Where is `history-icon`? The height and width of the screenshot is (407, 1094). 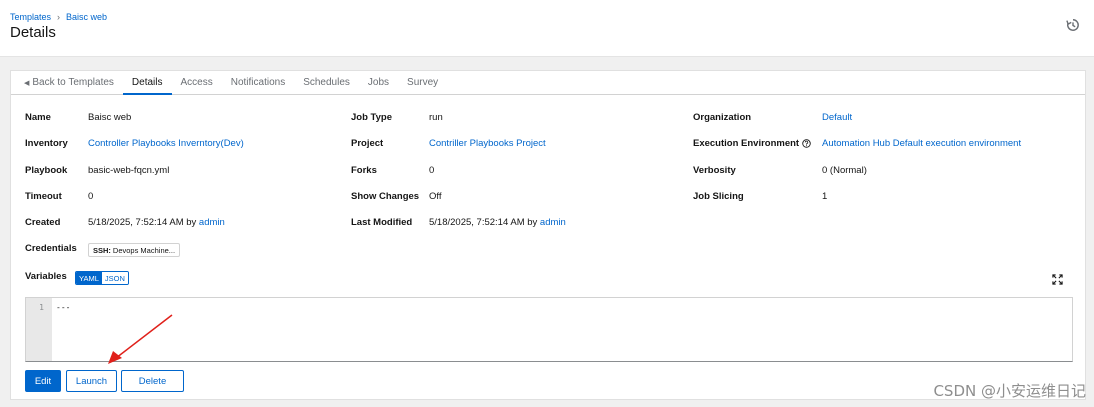
history-icon is located at coordinates (1073, 25).